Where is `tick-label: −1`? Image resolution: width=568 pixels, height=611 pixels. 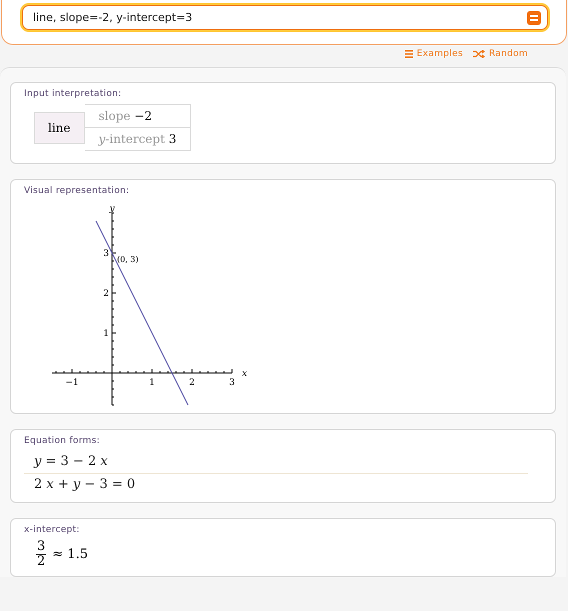
tick-label: −1 is located at coordinates (72, 383).